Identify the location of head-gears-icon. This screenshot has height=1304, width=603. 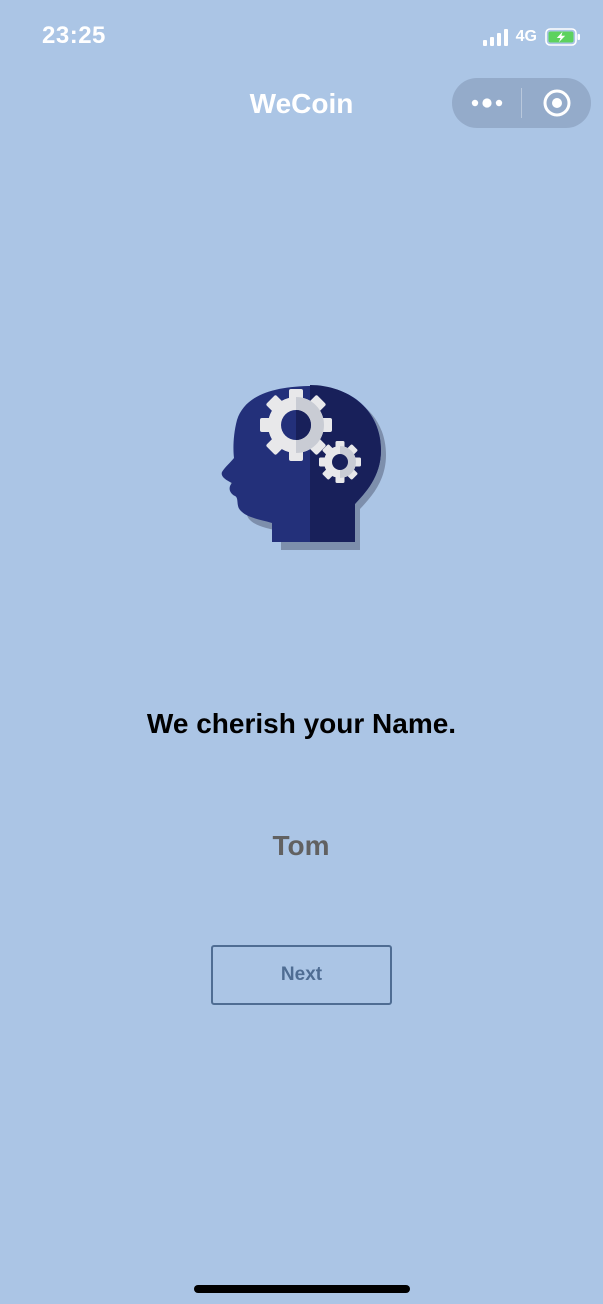
(303, 467).